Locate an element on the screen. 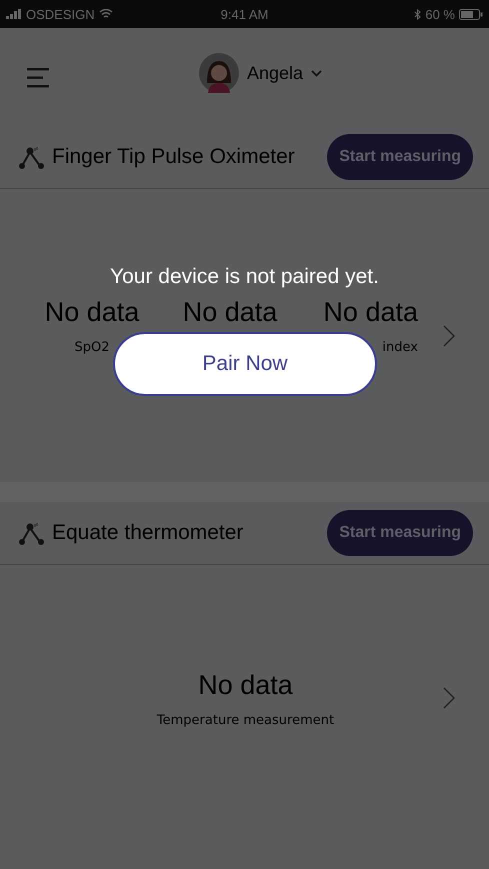  wifi-icon is located at coordinates (105, 14).